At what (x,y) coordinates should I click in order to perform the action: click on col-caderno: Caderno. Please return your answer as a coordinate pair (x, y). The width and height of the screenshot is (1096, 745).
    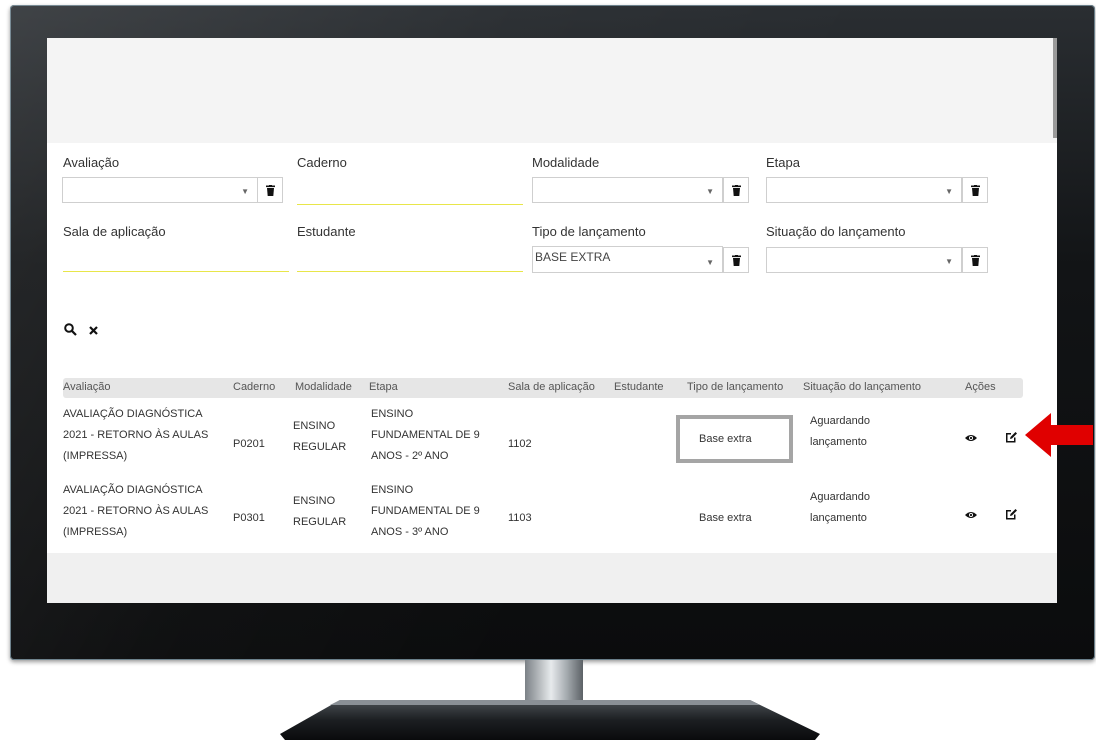
    Looking at the image, I should click on (254, 387).